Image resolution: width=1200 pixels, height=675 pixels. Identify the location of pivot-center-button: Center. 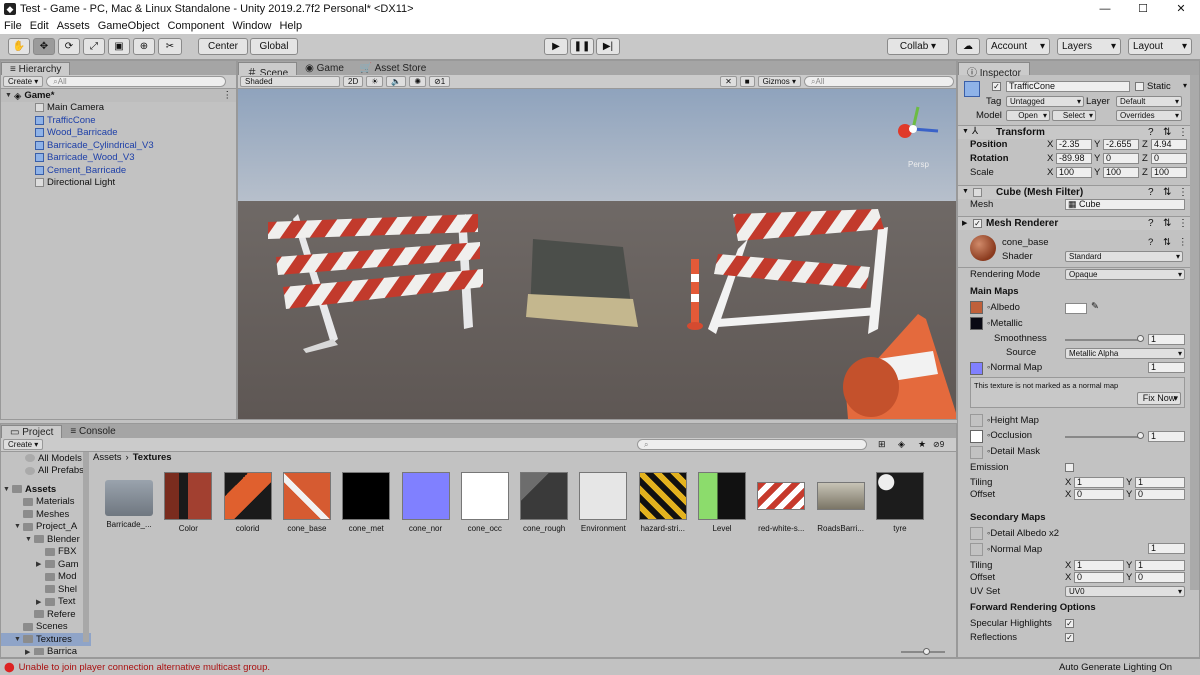
(223, 46).